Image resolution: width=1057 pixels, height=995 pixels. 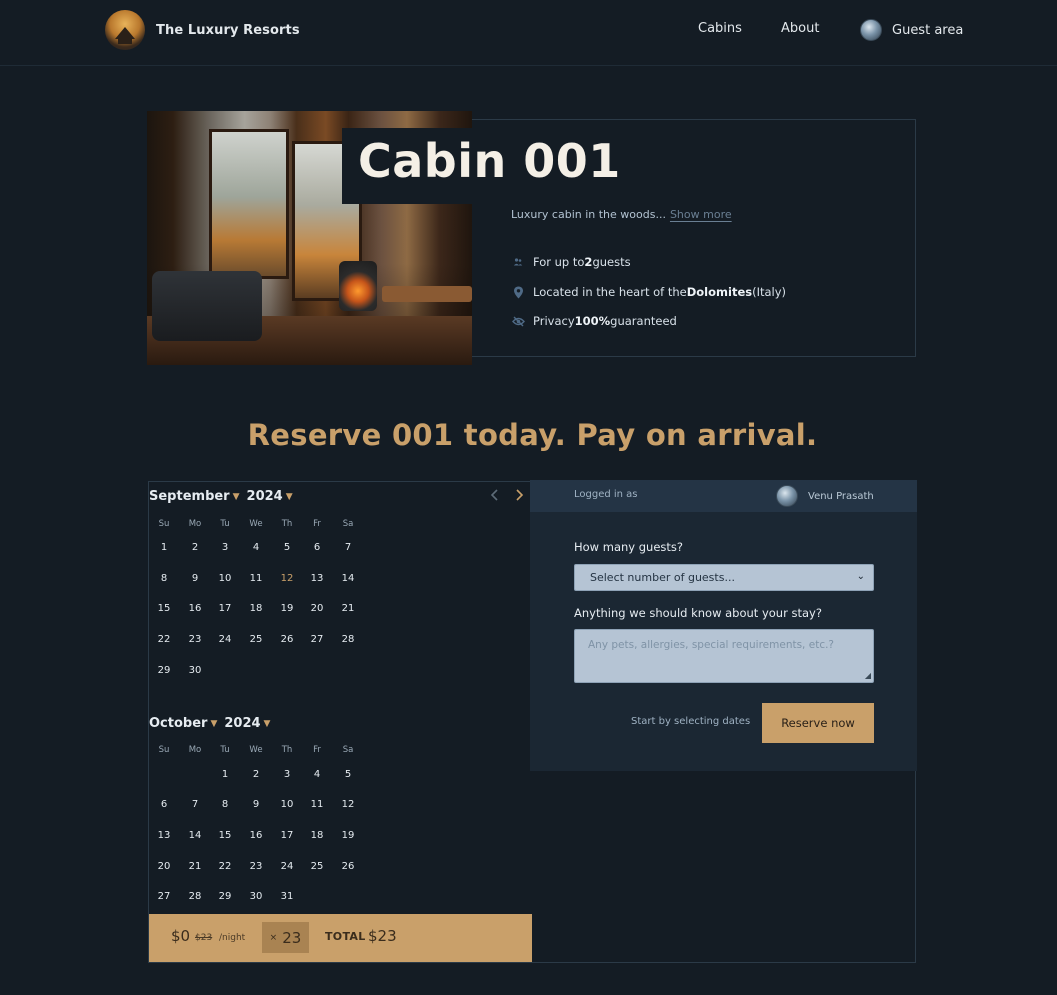 I want to click on price-current: $0, so click(x=181, y=936).